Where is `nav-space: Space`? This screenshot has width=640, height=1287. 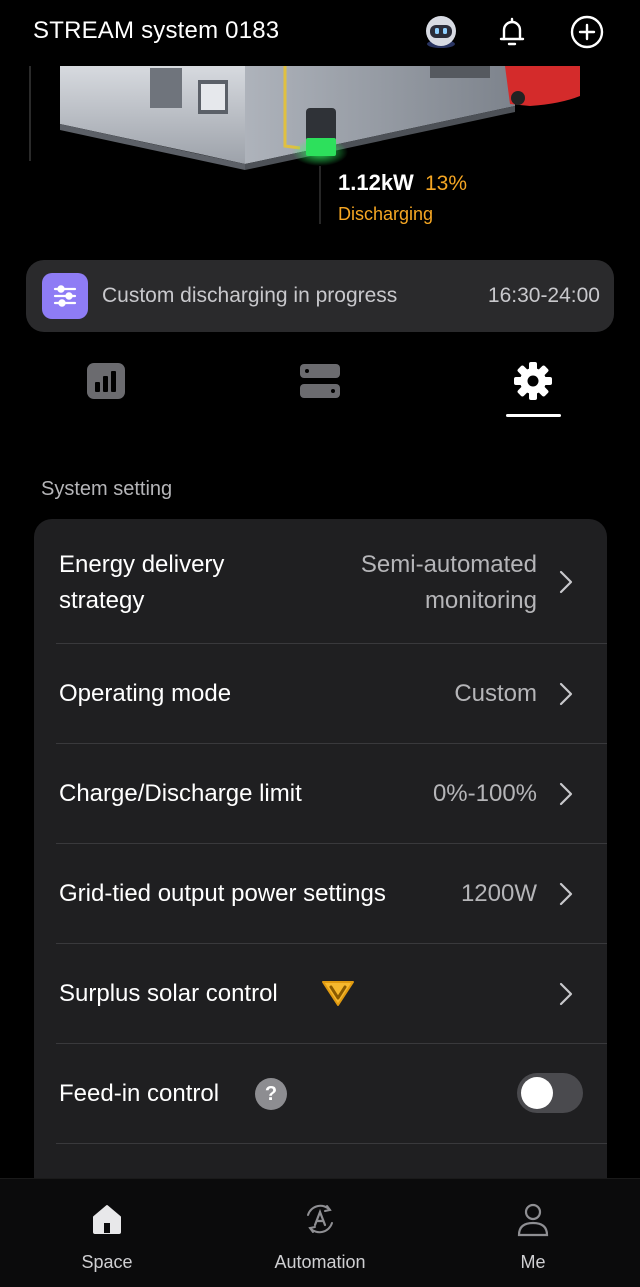
nav-space: Space is located at coordinates (107, 1233).